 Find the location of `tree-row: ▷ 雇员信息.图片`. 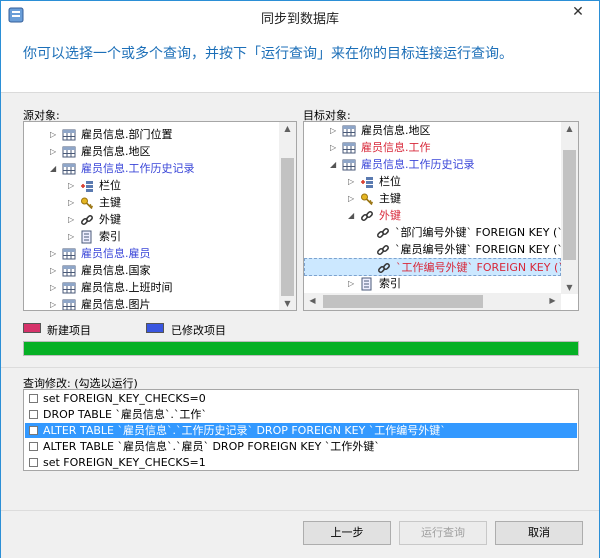

tree-row: ▷ 雇员信息.图片 is located at coordinates (152, 303).